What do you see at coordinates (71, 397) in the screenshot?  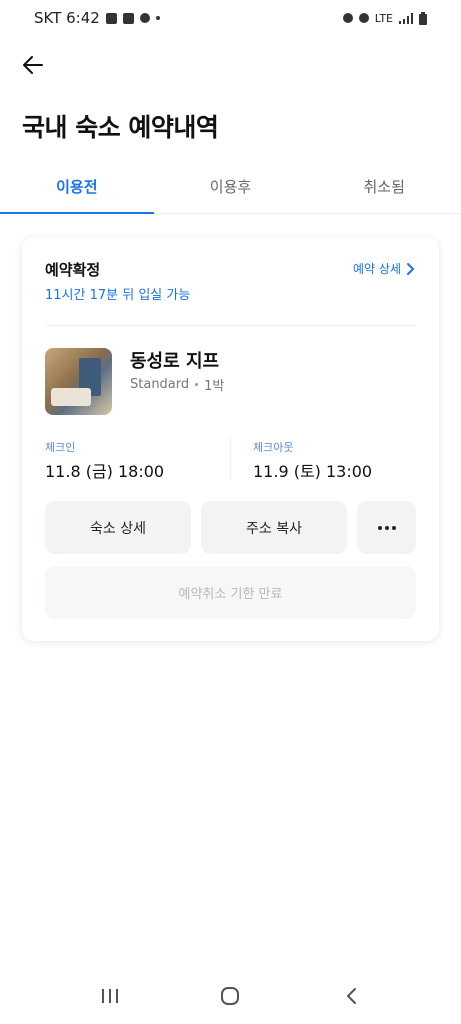 I see `thumb-bed-shape` at bounding box center [71, 397].